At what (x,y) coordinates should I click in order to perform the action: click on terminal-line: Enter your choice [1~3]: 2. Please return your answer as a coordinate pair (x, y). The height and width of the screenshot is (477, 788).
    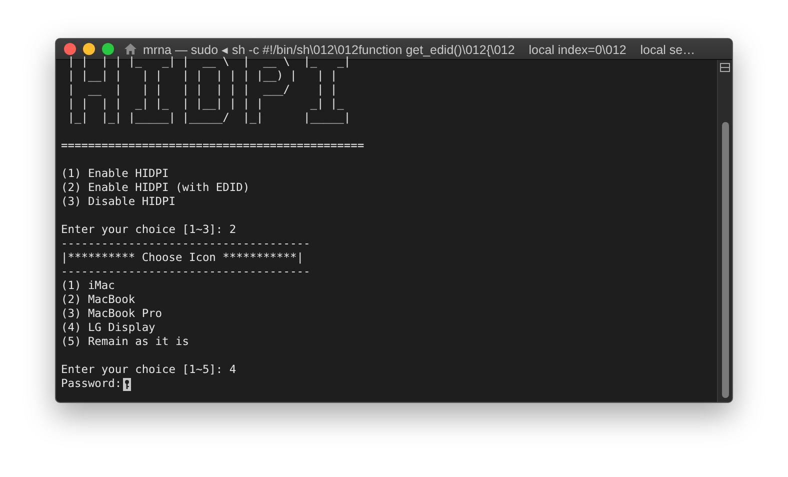
    Looking at the image, I should click on (148, 230).